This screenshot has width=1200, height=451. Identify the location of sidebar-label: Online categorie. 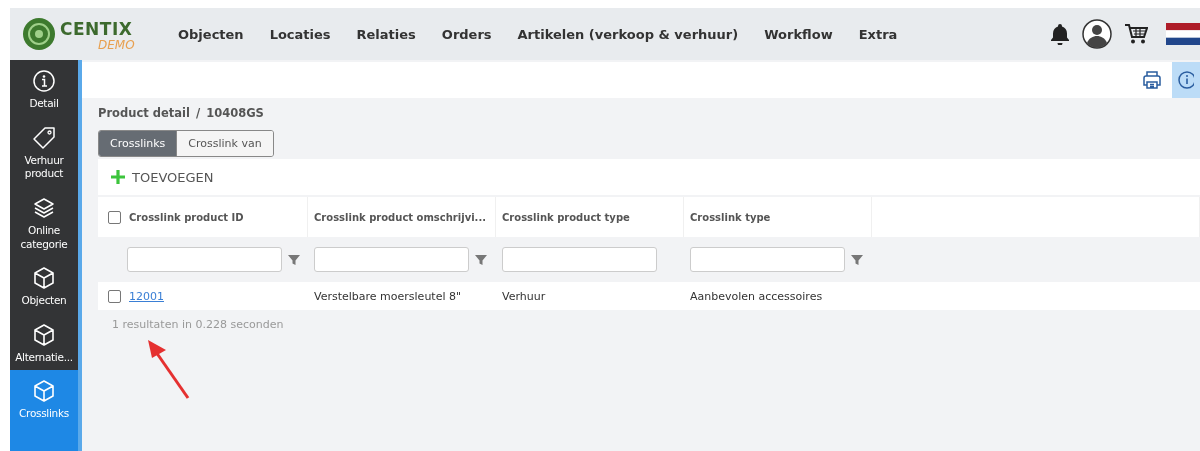
(44, 237).